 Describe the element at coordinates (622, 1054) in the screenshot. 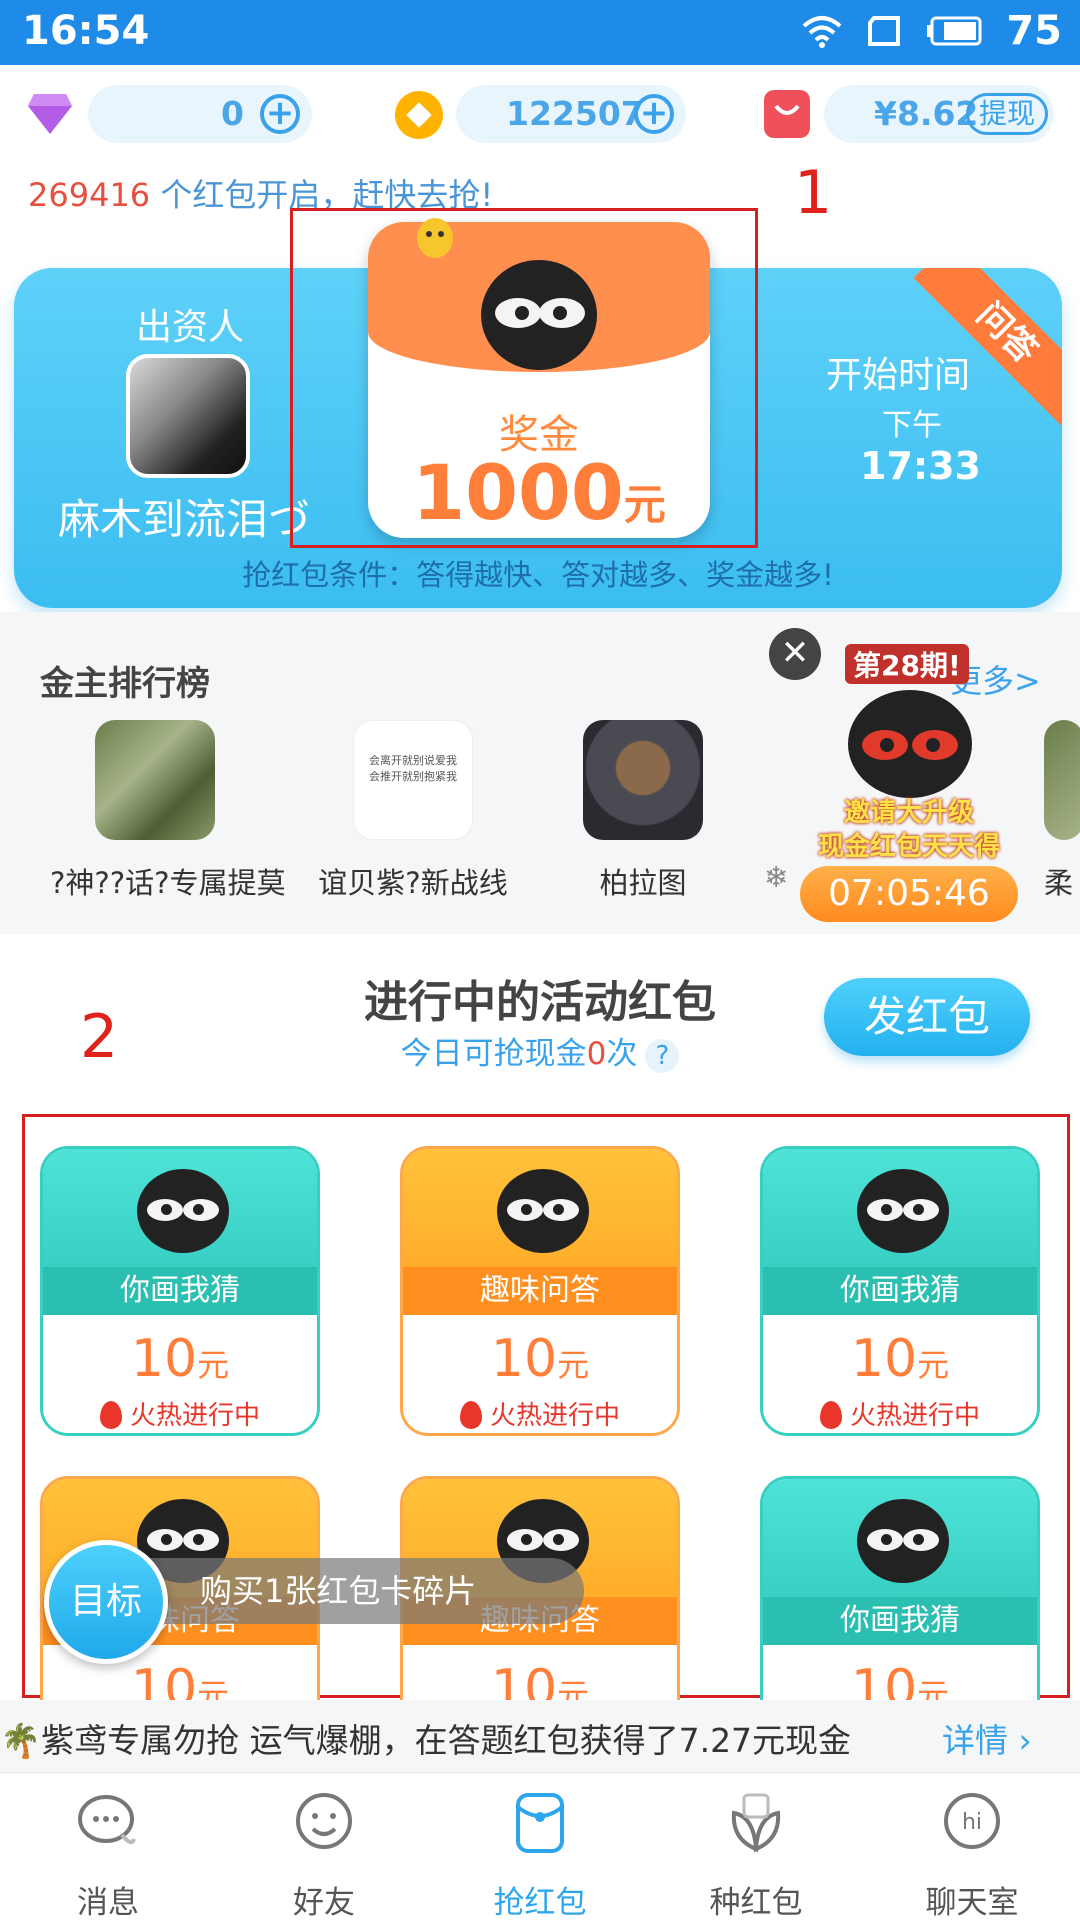

I see `daily-grab-suffix: 次` at that location.